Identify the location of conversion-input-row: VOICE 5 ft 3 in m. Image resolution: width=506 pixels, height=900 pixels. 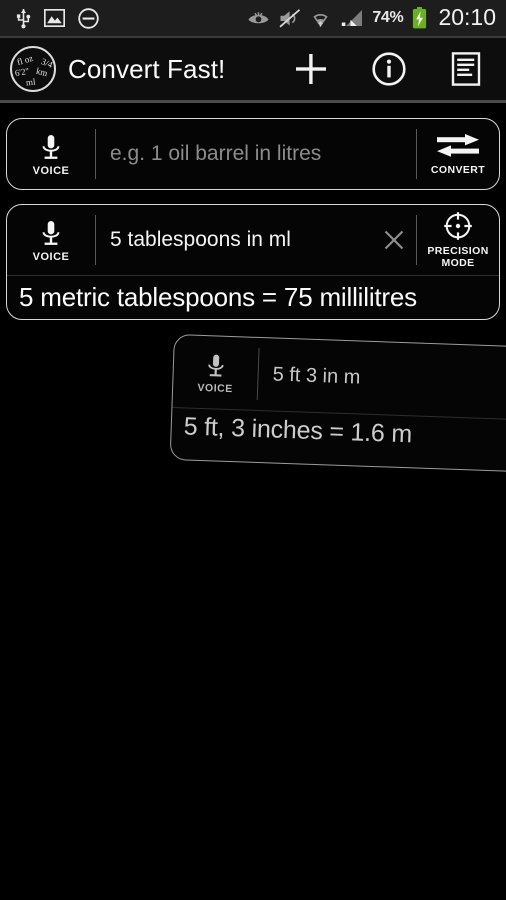
(339, 378).